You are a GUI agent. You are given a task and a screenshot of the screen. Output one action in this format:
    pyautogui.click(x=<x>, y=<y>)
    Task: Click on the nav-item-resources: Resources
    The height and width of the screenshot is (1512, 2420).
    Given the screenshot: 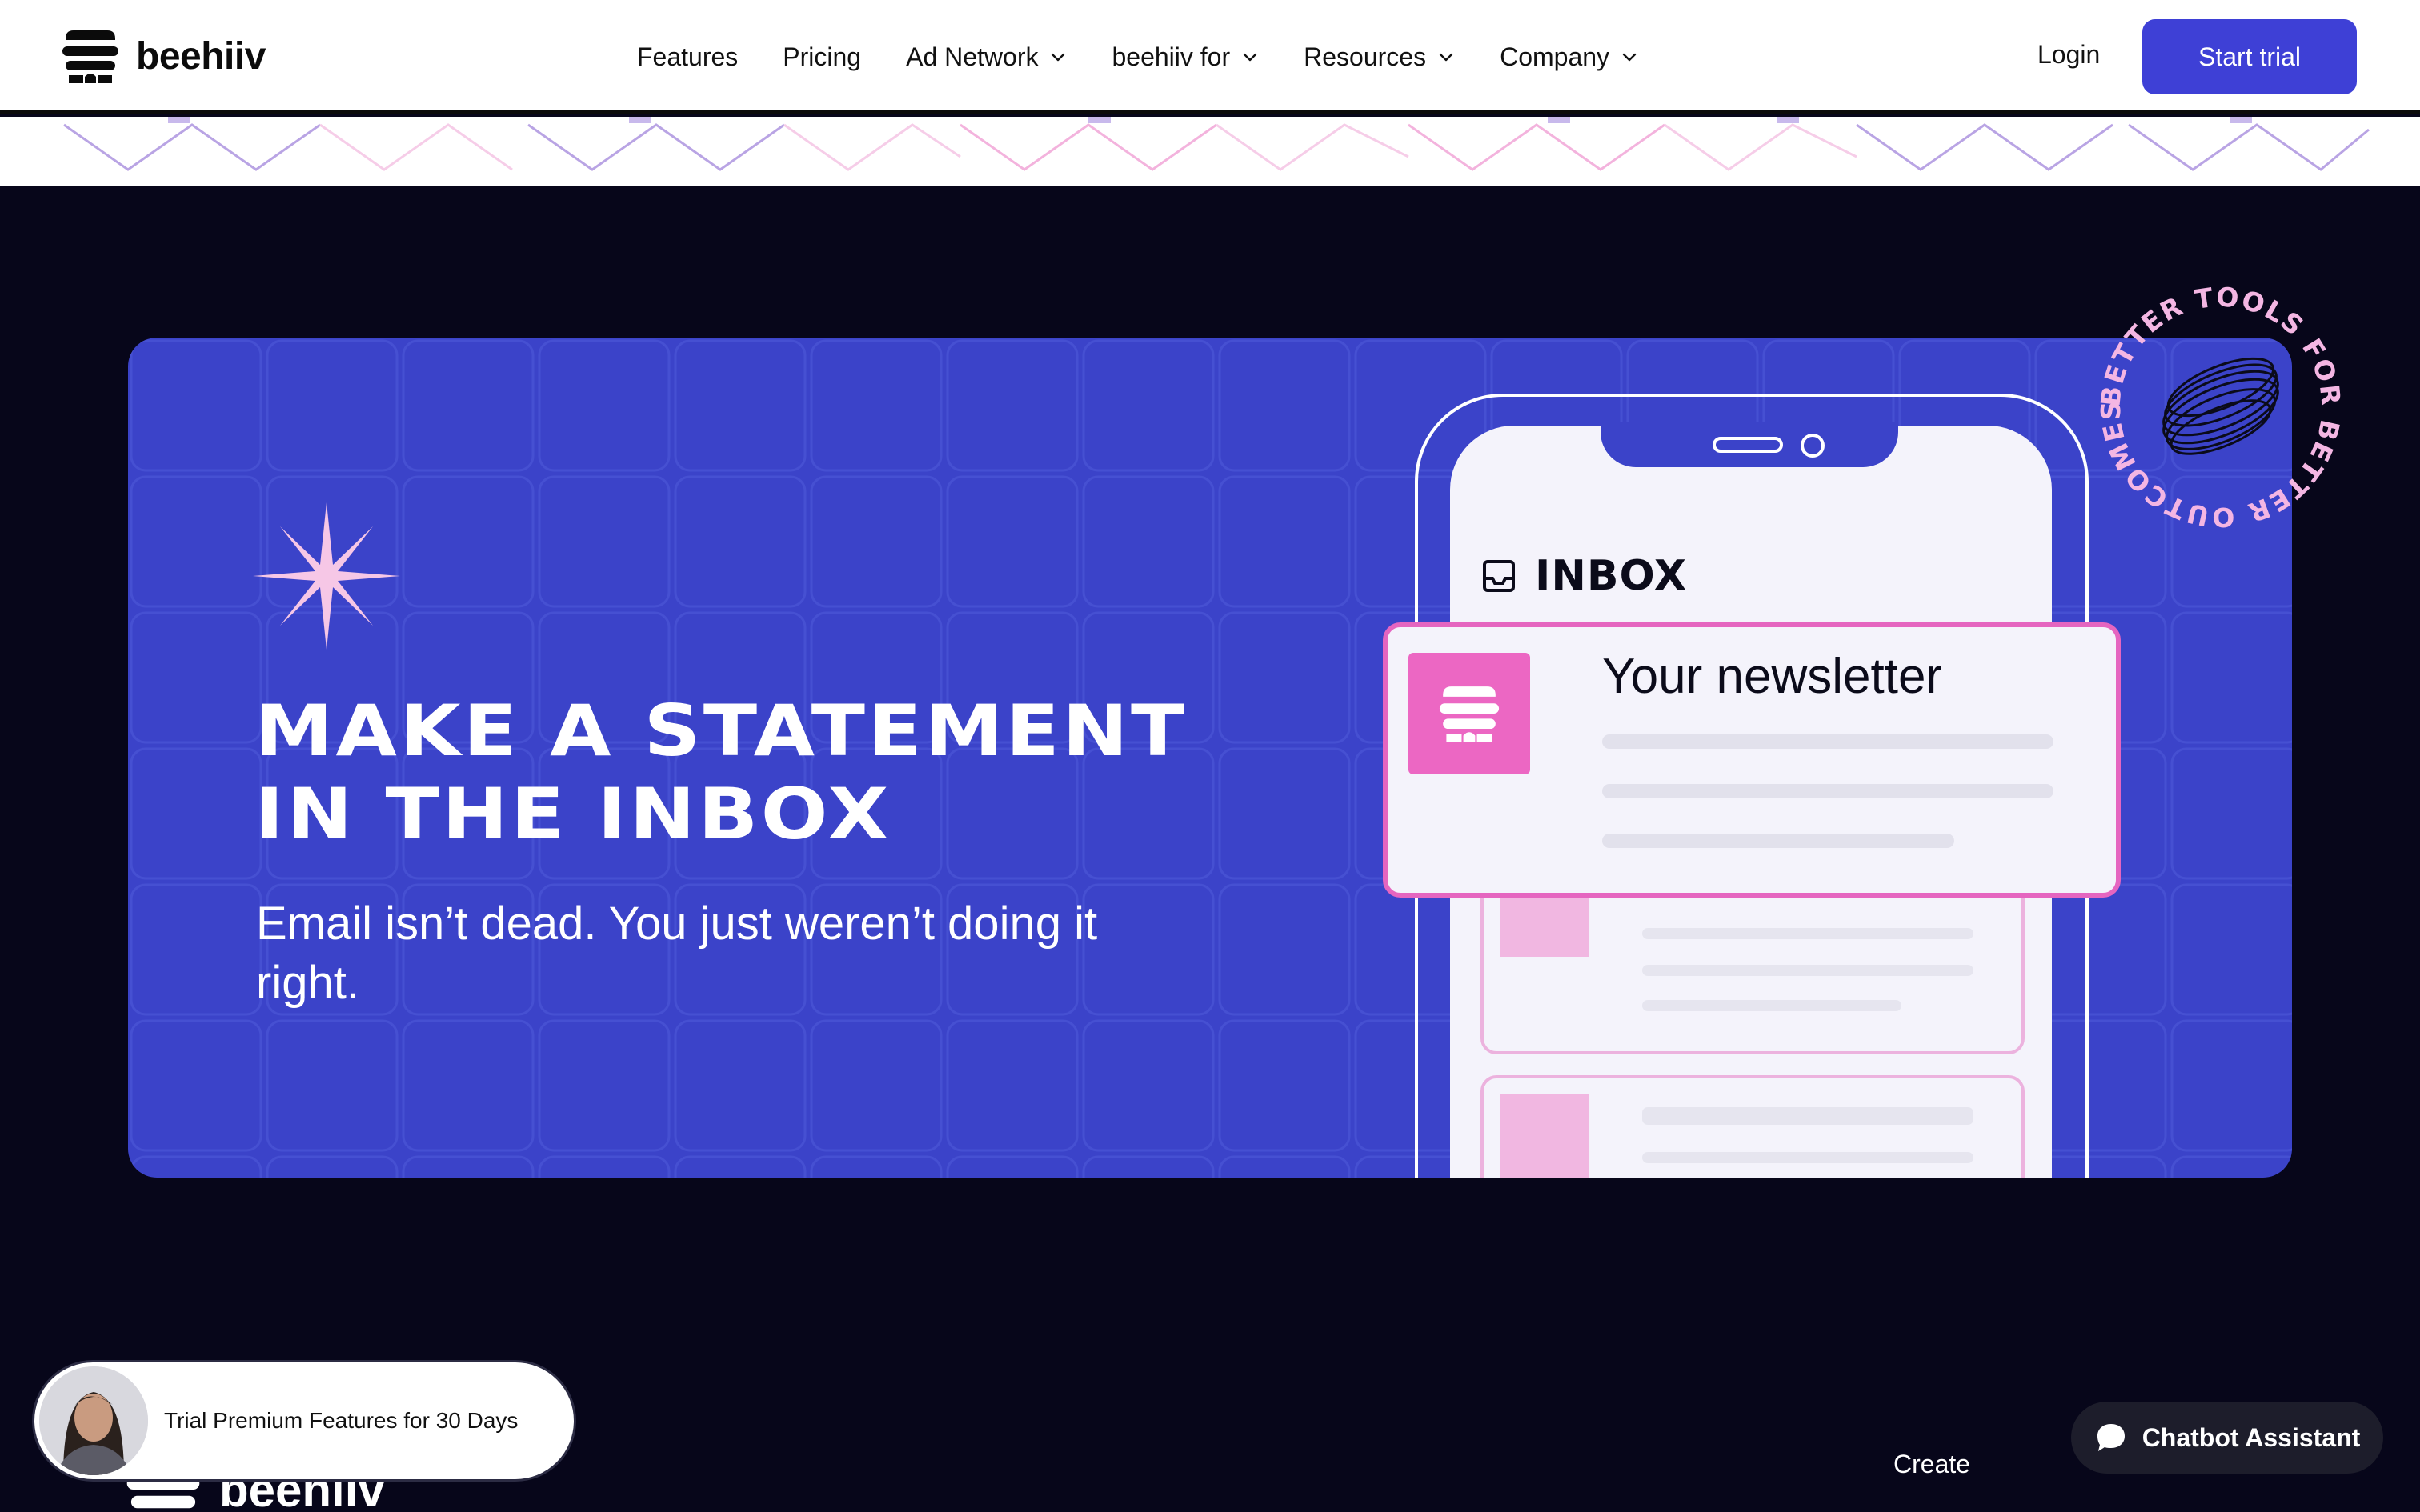 What is the action you would take?
    pyautogui.click(x=1379, y=57)
    